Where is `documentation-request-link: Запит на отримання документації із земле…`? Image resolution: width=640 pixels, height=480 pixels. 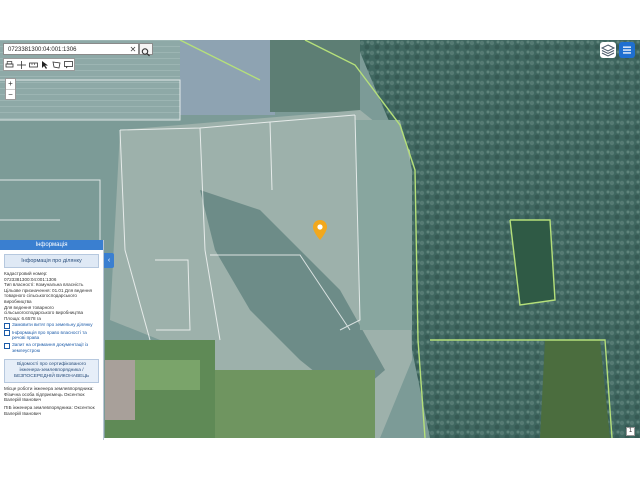
documentation-request-link: Запит на отримання документації із земле… is located at coordinates (51, 347).